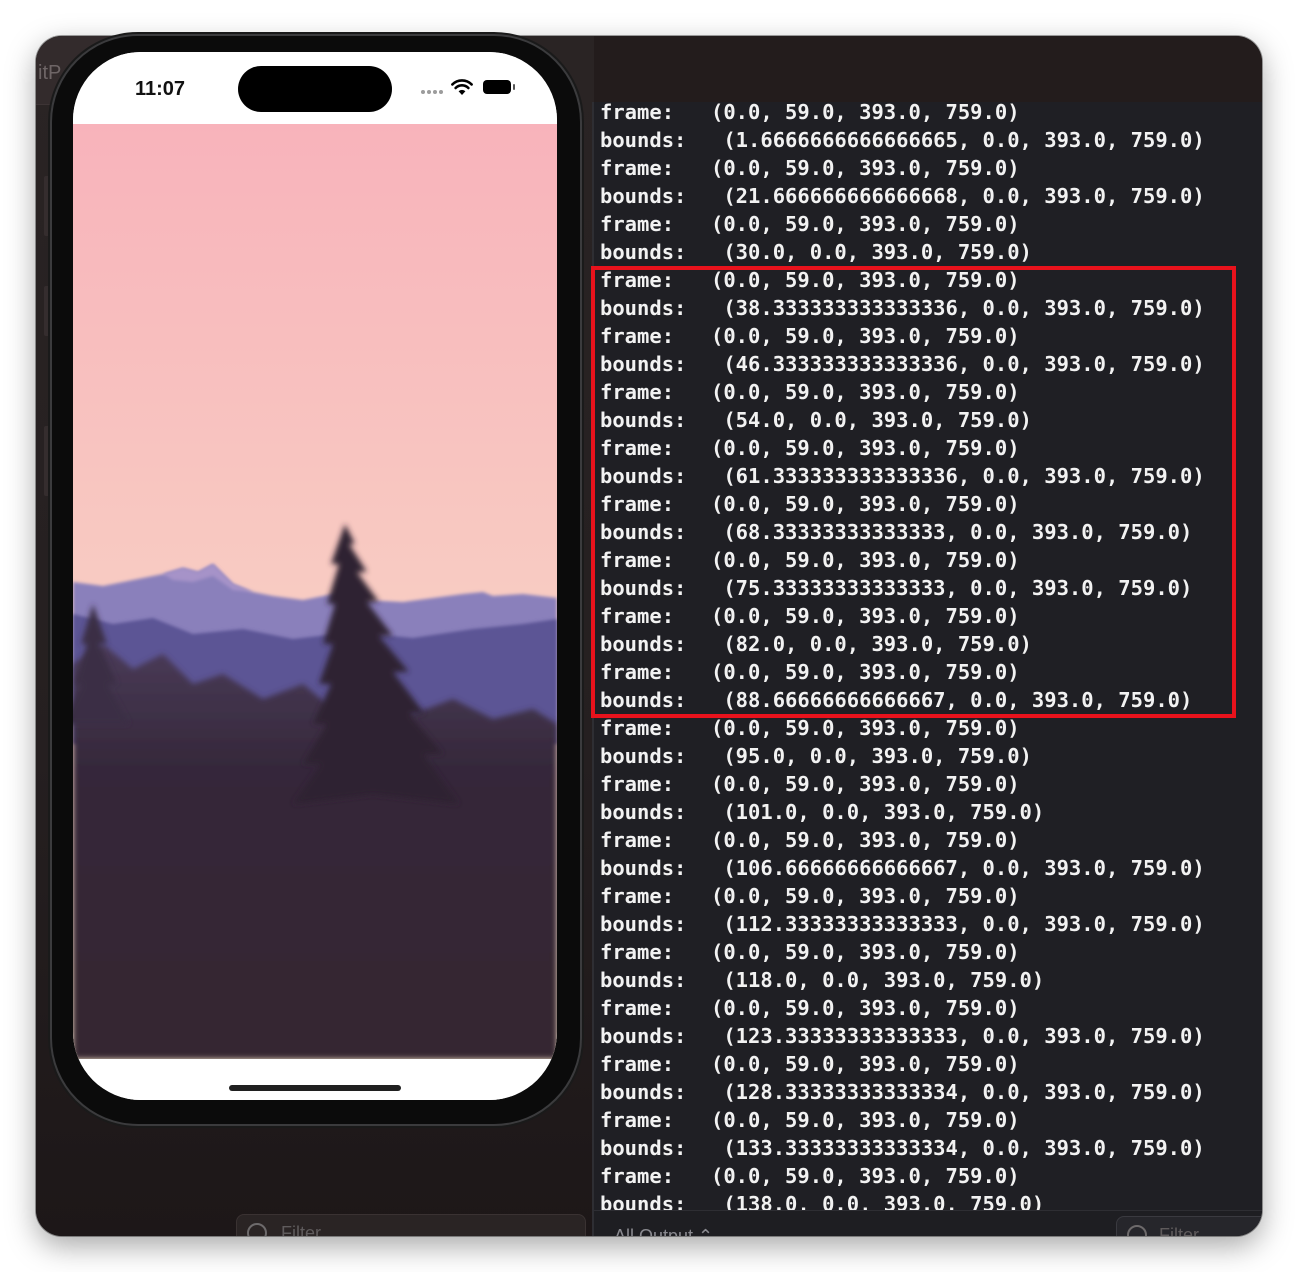 This screenshot has height=1272, width=1298. I want to click on output-selector: All Output ⌃, so click(663, 1231).